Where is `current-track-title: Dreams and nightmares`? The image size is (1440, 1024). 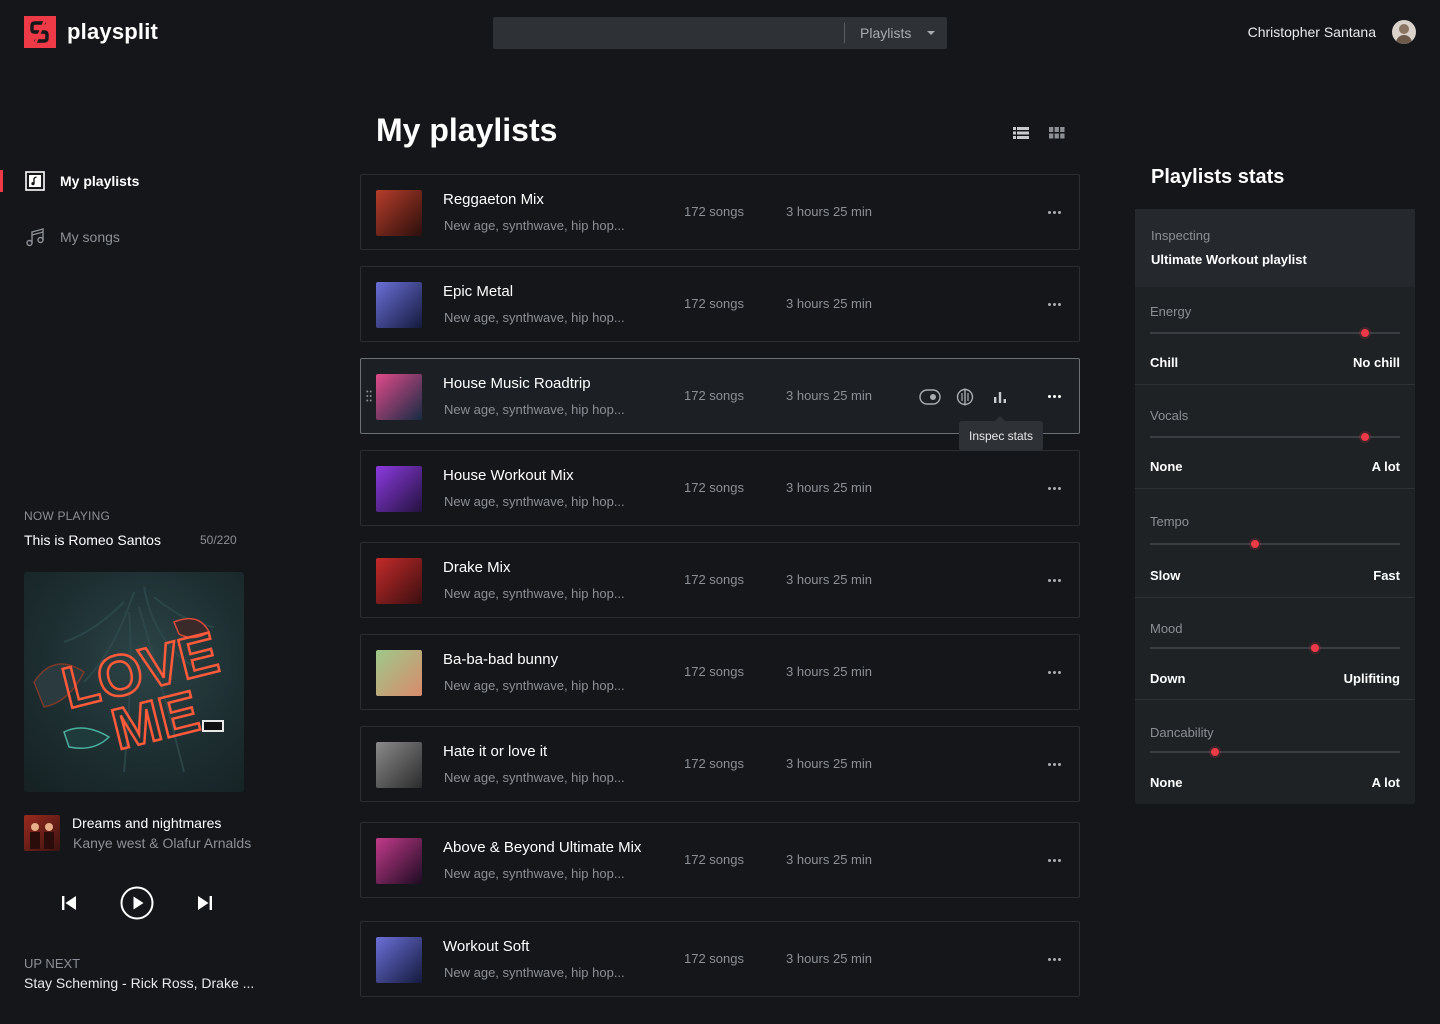 current-track-title: Dreams and nightmares is located at coordinates (147, 823).